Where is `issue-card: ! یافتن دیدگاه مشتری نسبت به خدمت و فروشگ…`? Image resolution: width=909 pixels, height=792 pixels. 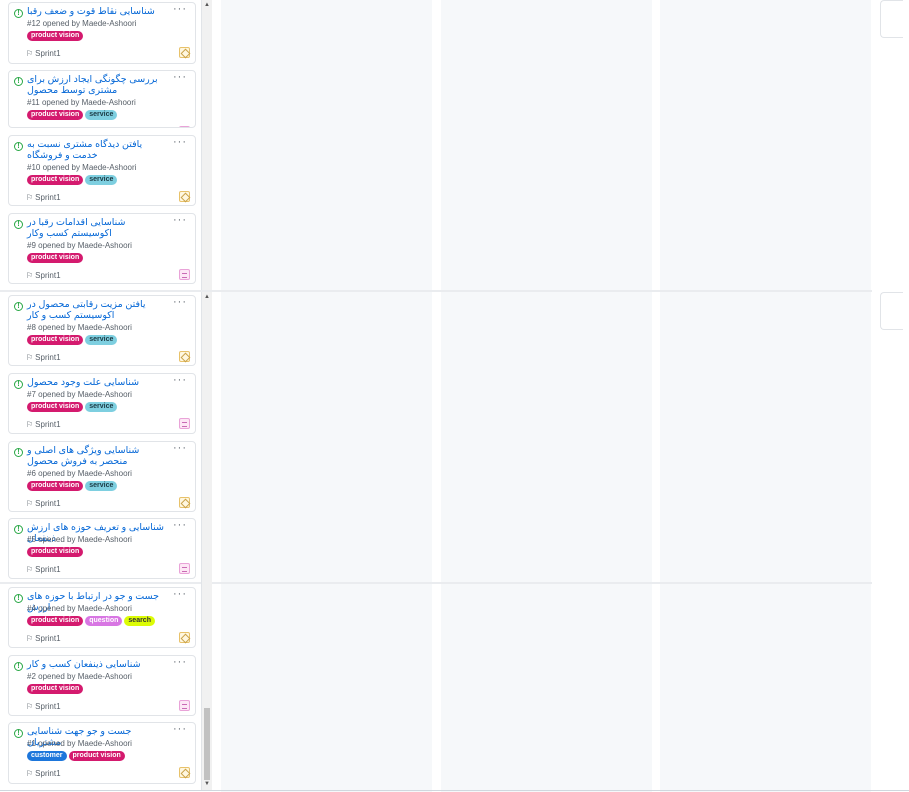 issue-card: ! یافتن دیدگاه مشتری نسبت به خدمت و فروشگ… is located at coordinates (102, 170).